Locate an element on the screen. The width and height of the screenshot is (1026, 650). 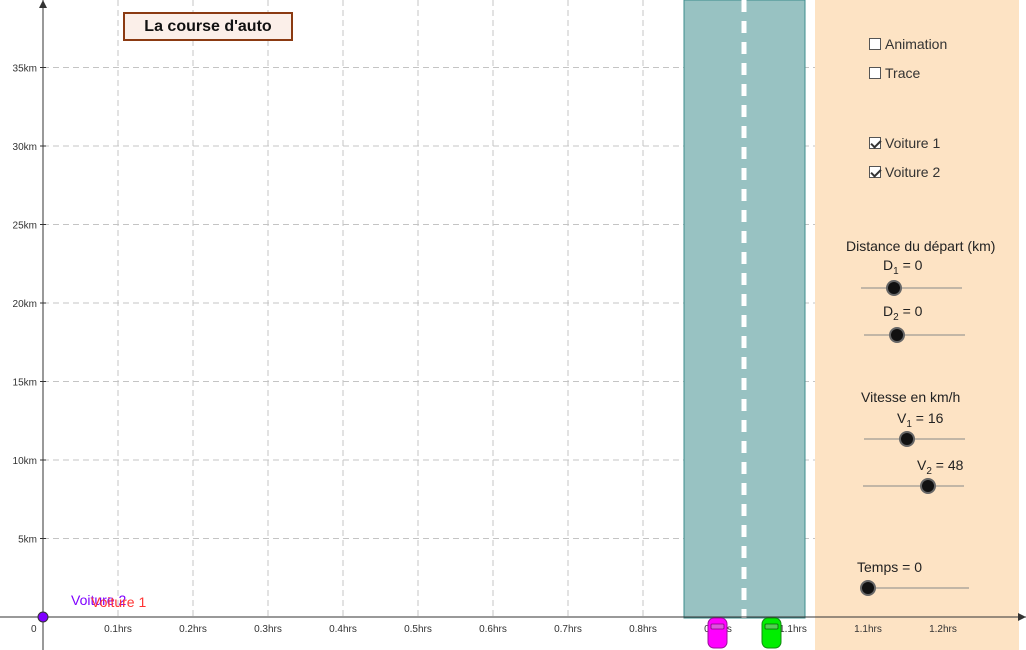
x-tick-label: 0.3hrs is located at coordinates (268, 629).